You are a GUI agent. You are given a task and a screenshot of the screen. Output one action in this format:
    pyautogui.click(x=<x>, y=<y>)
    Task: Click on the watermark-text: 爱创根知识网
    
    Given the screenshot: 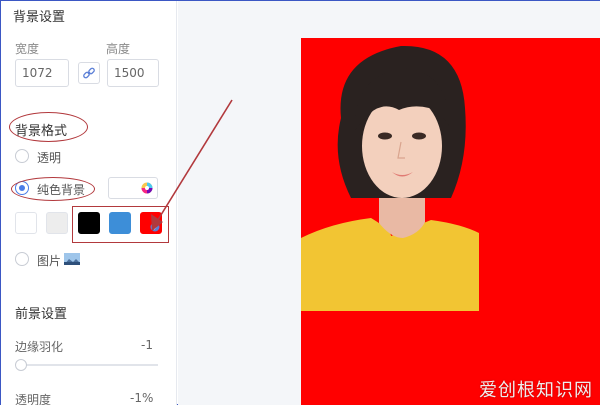 What is the action you would take?
    pyautogui.click(x=536, y=390)
    